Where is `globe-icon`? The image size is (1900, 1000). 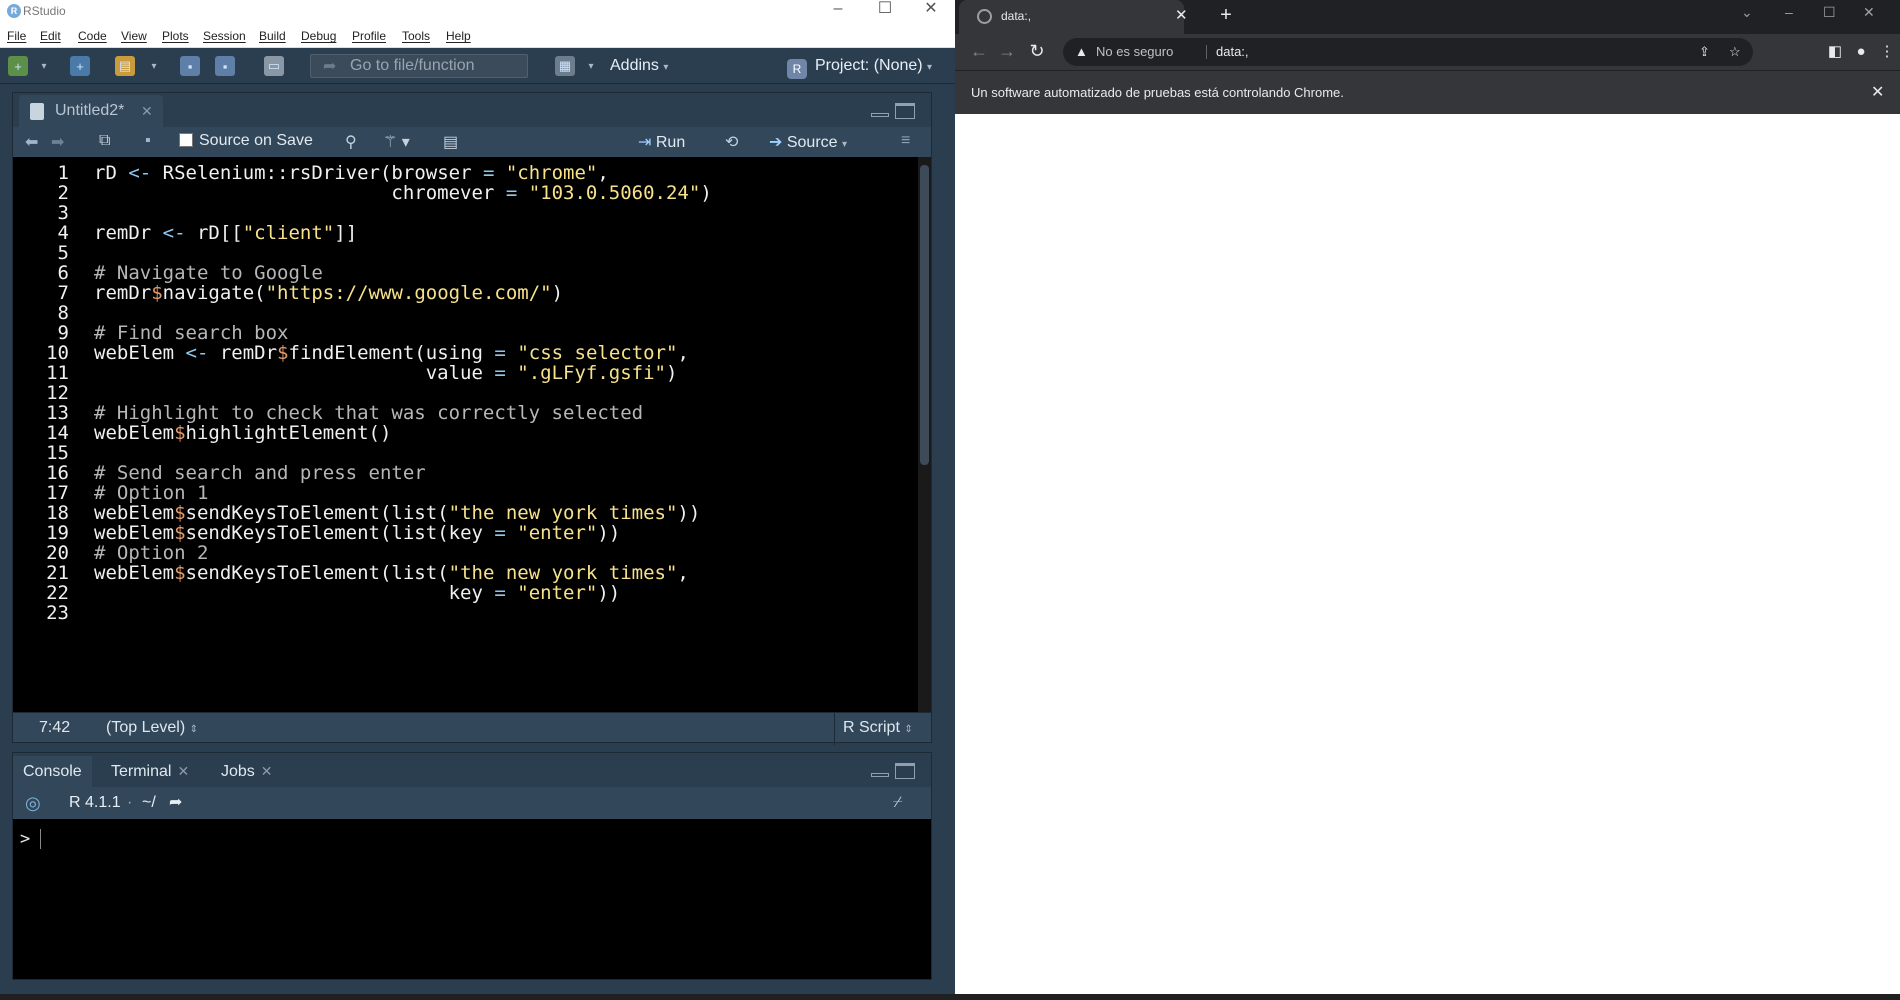 globe-icon is located at coordinates (984, 16).